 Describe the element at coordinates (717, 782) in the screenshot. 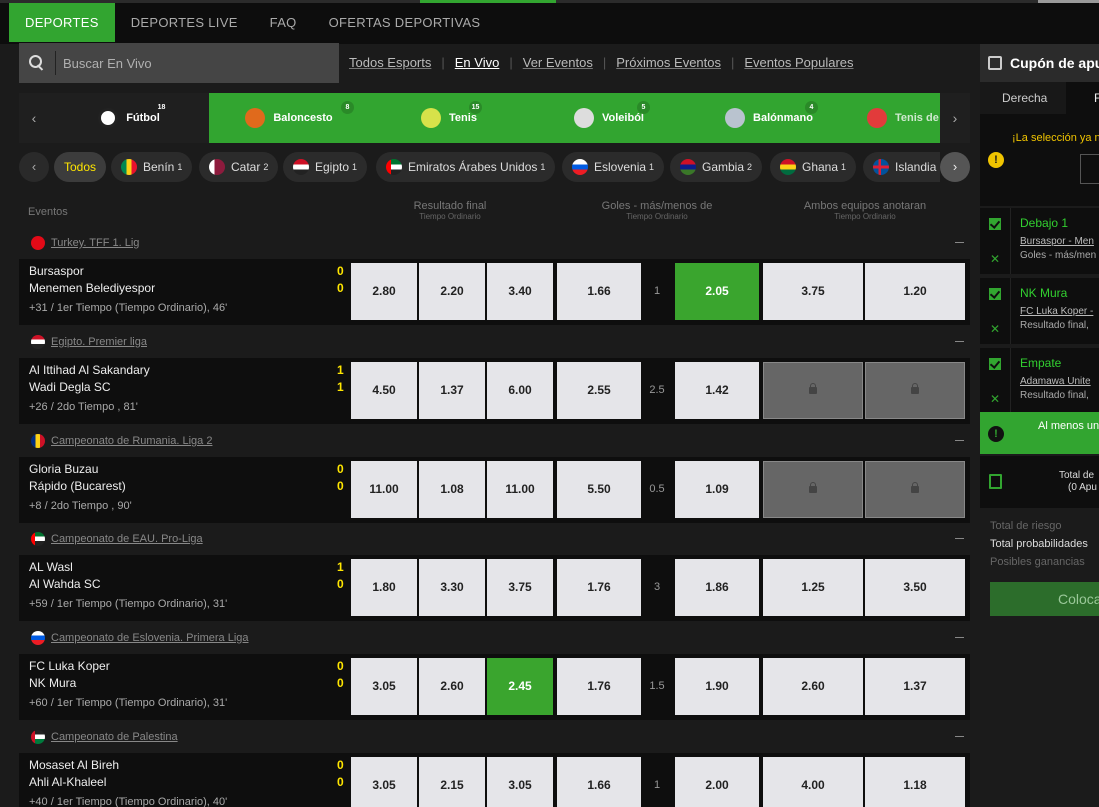

I see `odd-under: 2.00` at that location.